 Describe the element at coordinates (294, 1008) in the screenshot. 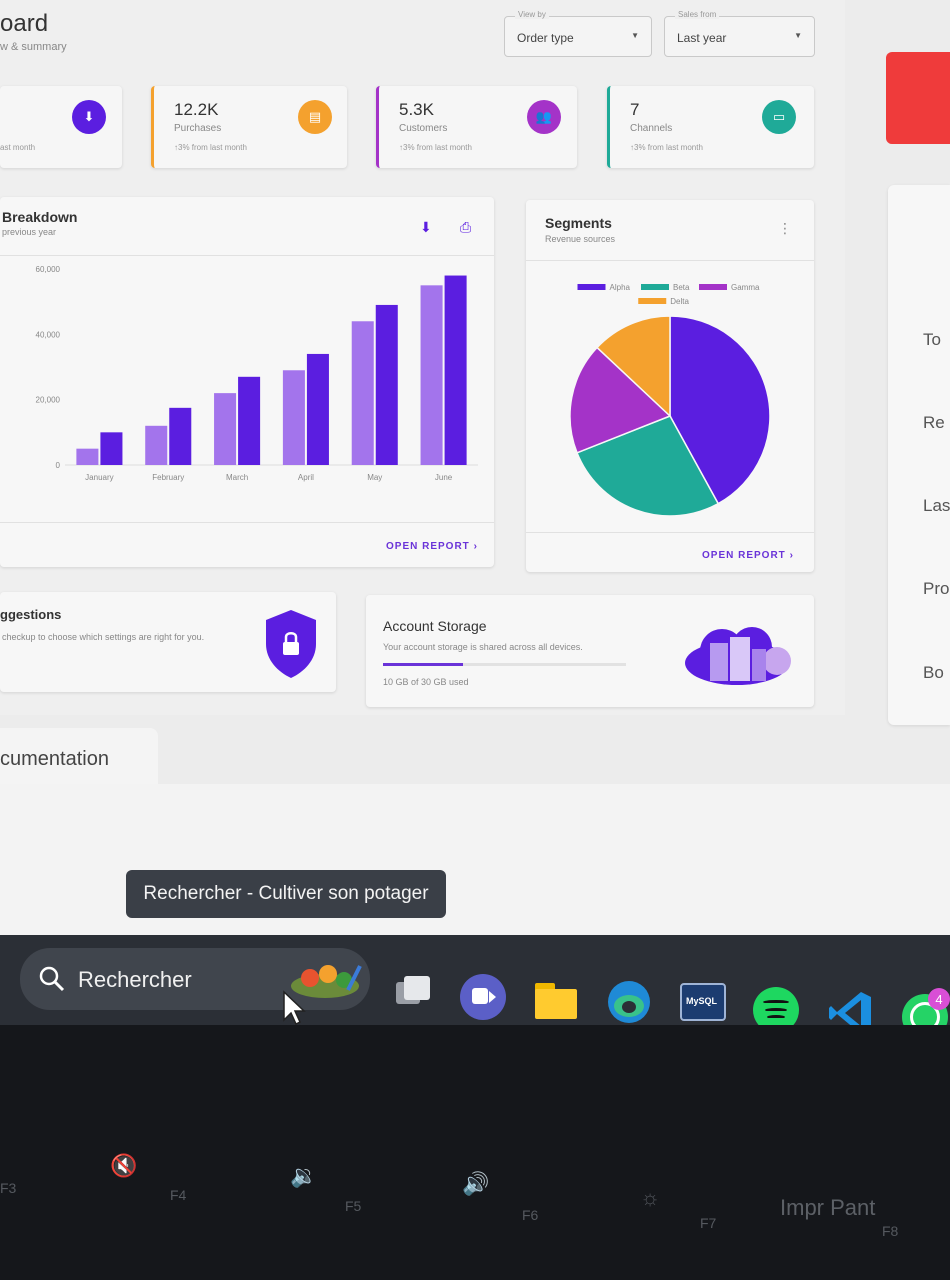

I see `mouse-cursor-icon` at that location.